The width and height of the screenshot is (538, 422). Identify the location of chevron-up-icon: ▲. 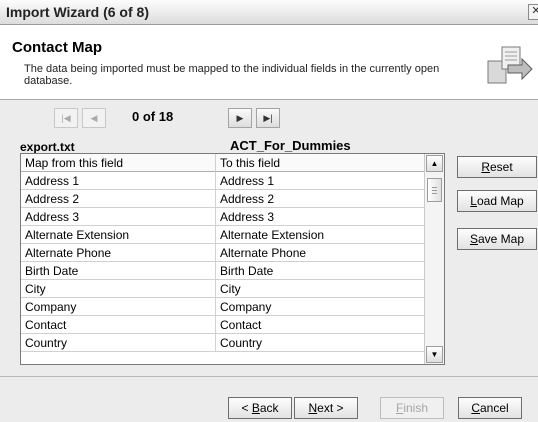
(434, 163).